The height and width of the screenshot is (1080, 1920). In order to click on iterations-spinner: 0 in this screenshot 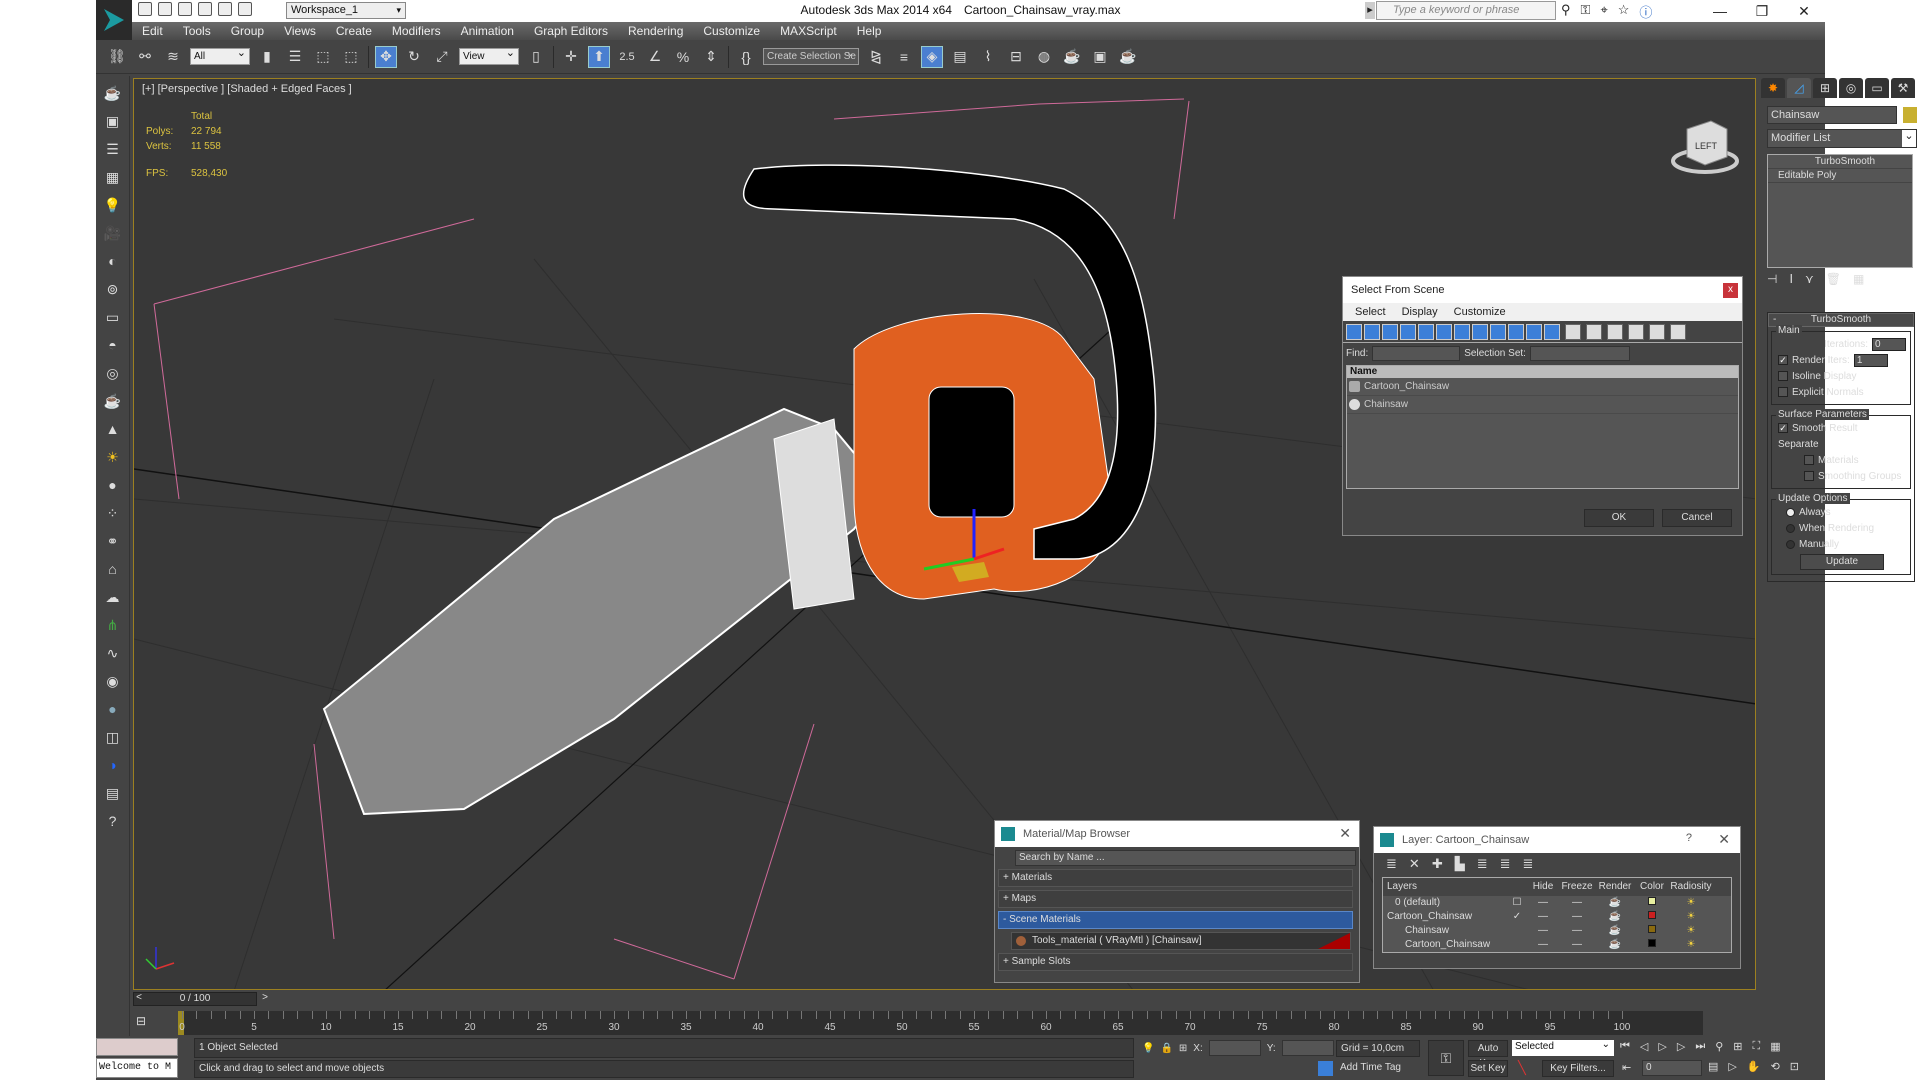, I will do `click(1889, 344)`.